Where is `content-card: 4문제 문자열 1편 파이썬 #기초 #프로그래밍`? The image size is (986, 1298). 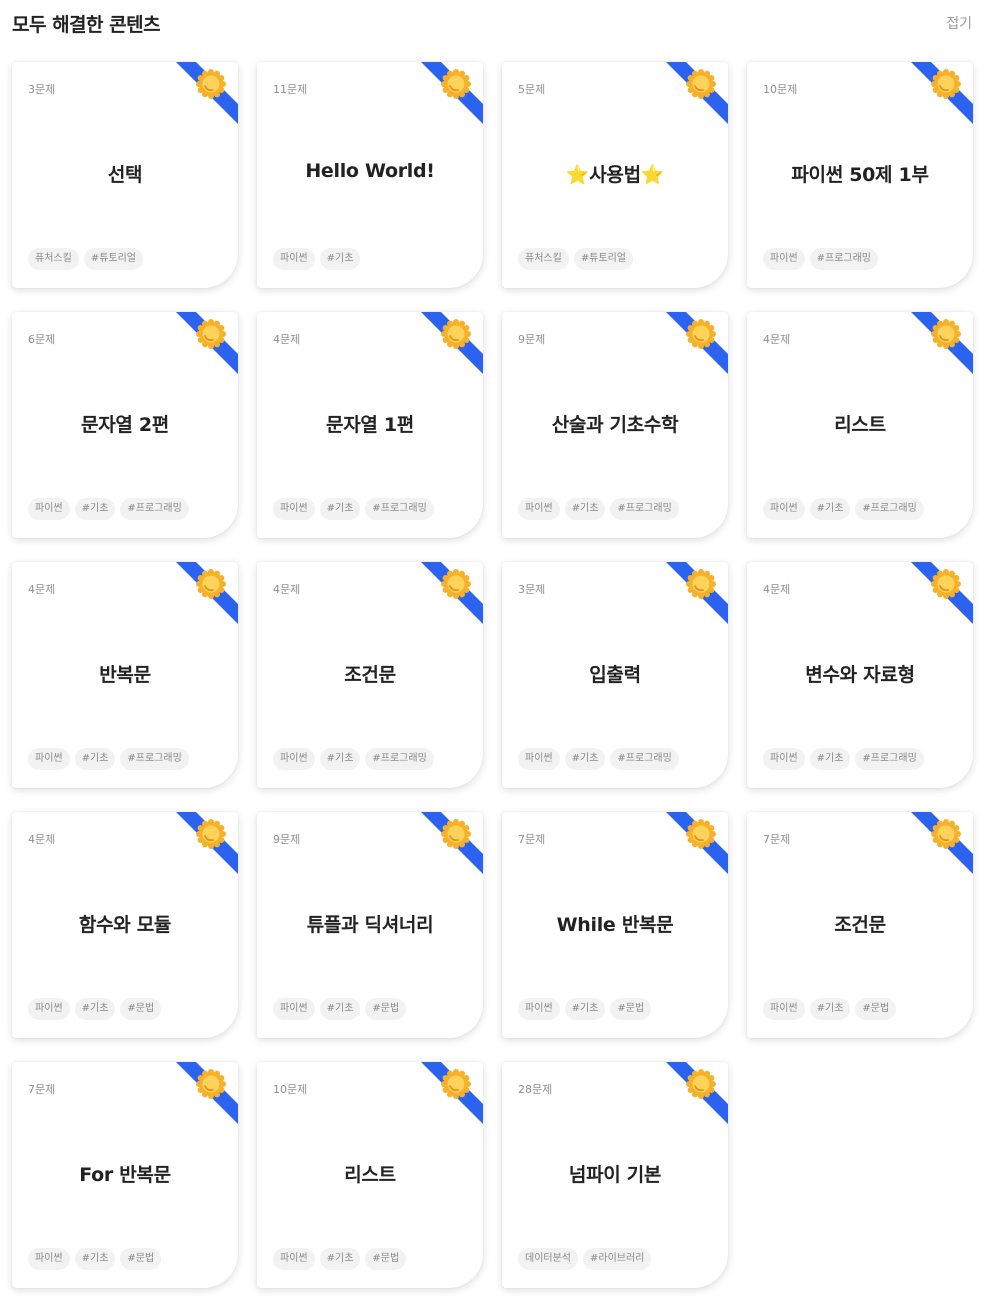
content-card: 4문제 문자열 1편 파이썬 #기초 #프로그래밍 is located at coordinates (370, 425).